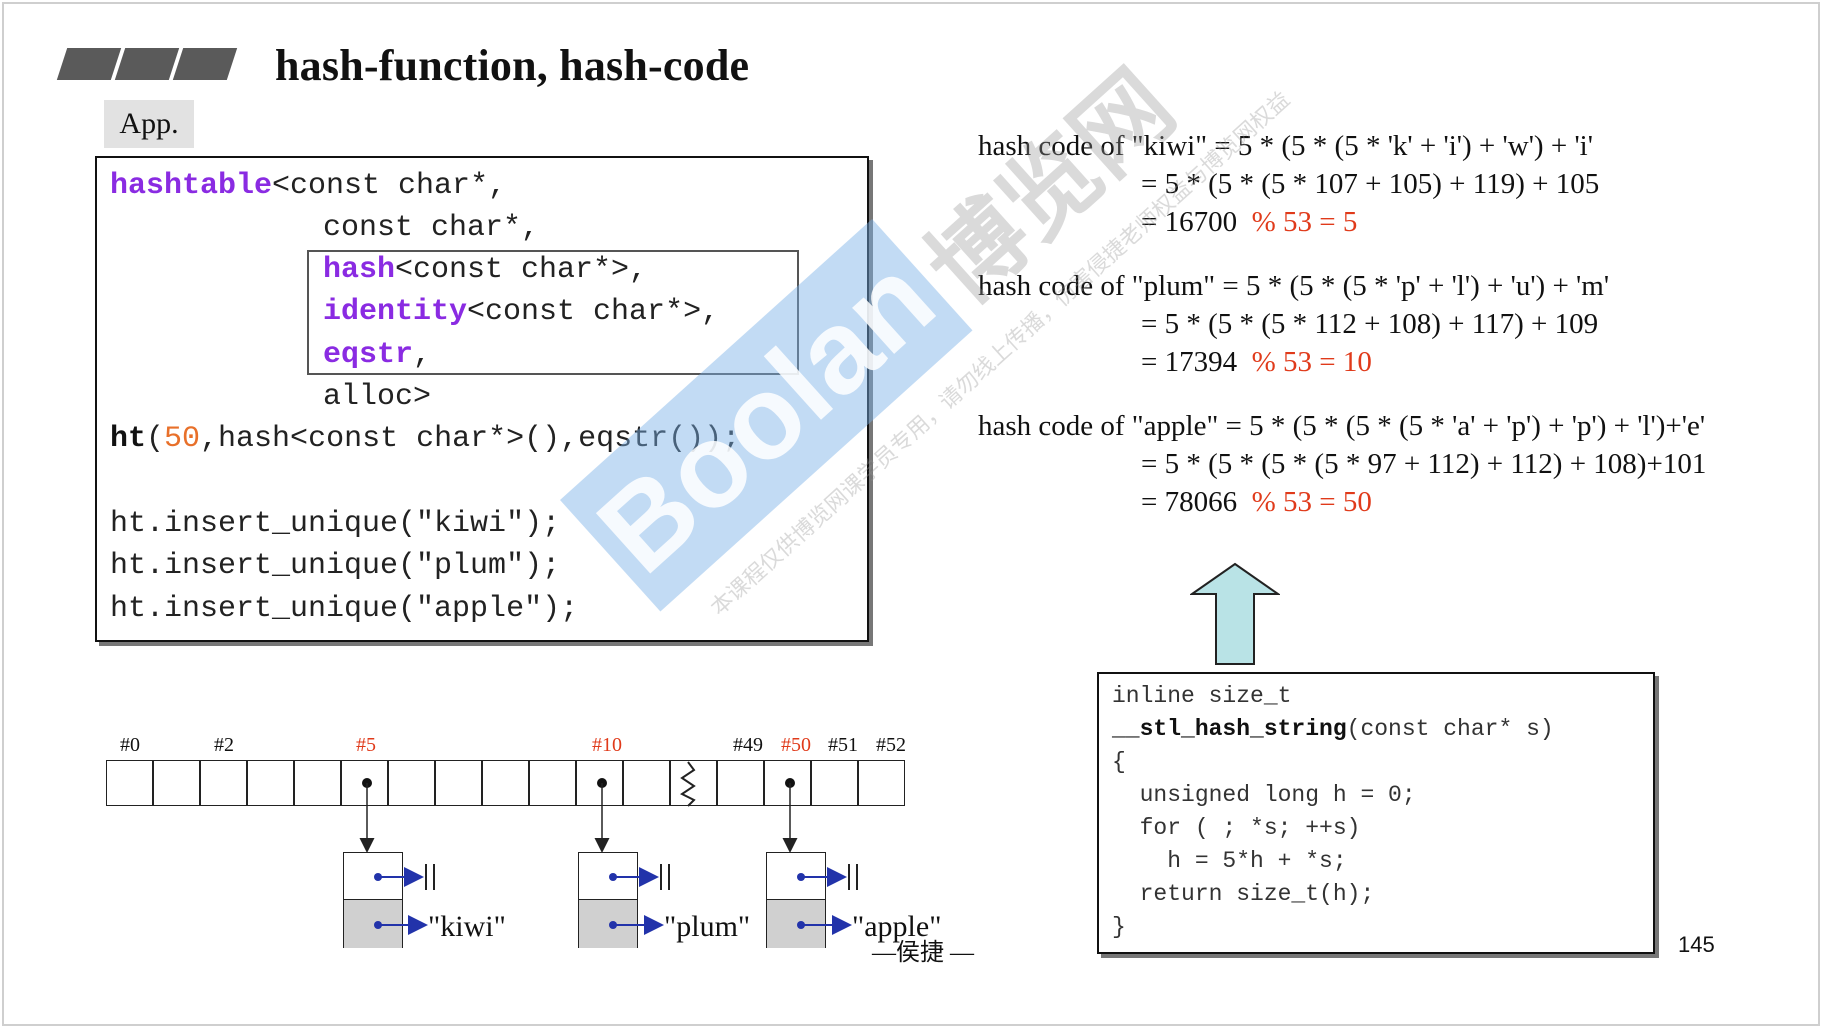 Image resolution: width=1824 pixels, height=1030 pixels. I want to click on stl-line-5: for ( ; *s; ++s), so click(1236, 828).